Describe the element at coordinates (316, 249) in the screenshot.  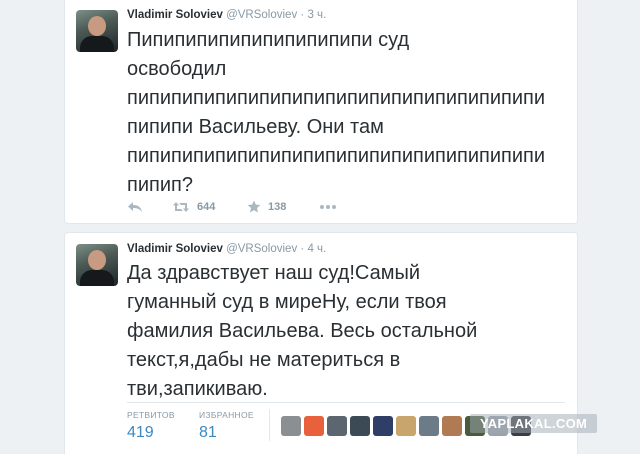
I see `tweet-time: 4 ч.` at that location.